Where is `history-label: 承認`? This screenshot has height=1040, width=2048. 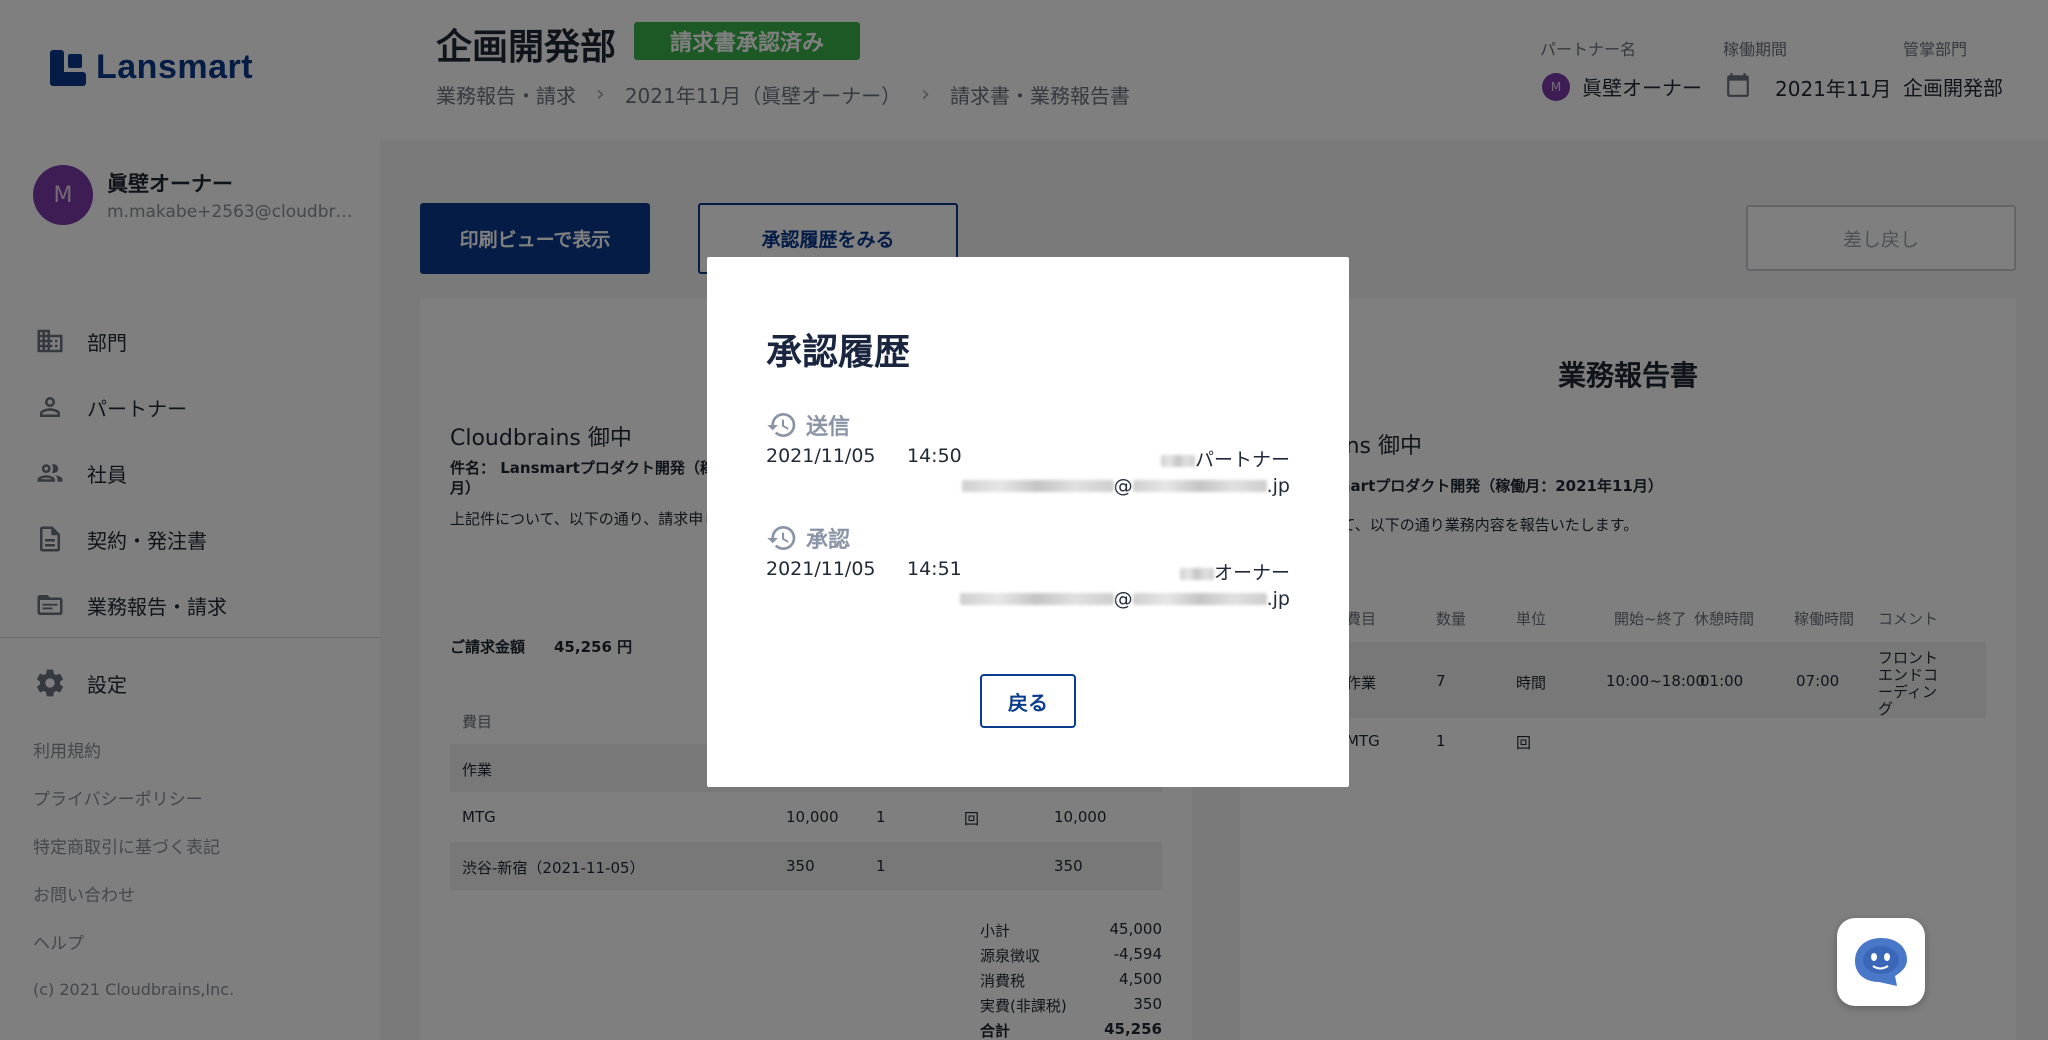
history-label: 承認 is located at coordinates (1028, 538).